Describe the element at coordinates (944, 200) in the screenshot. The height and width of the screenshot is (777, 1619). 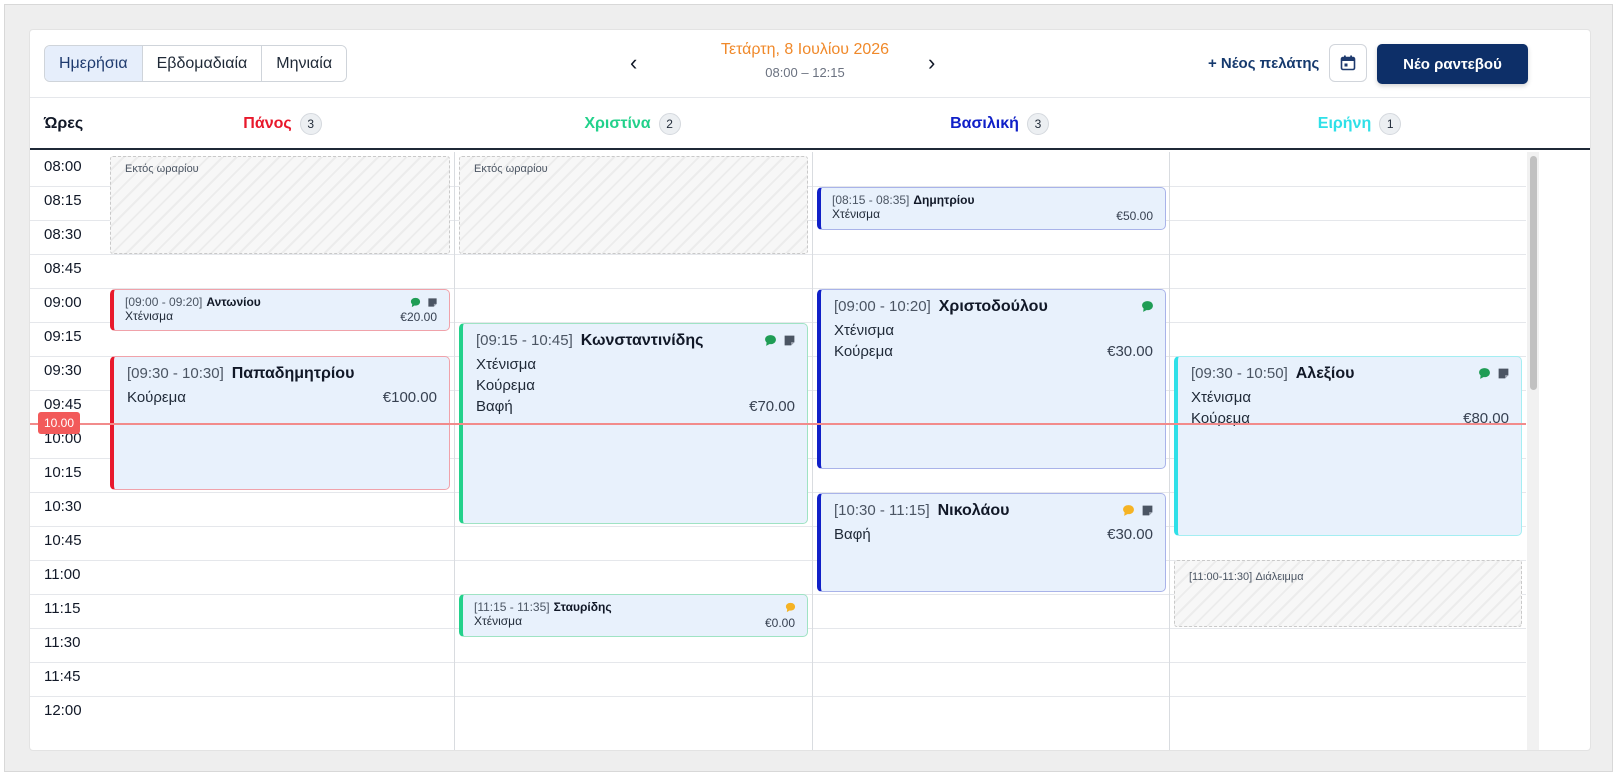
I see `appointment-client: Δημητρίου` at that location.